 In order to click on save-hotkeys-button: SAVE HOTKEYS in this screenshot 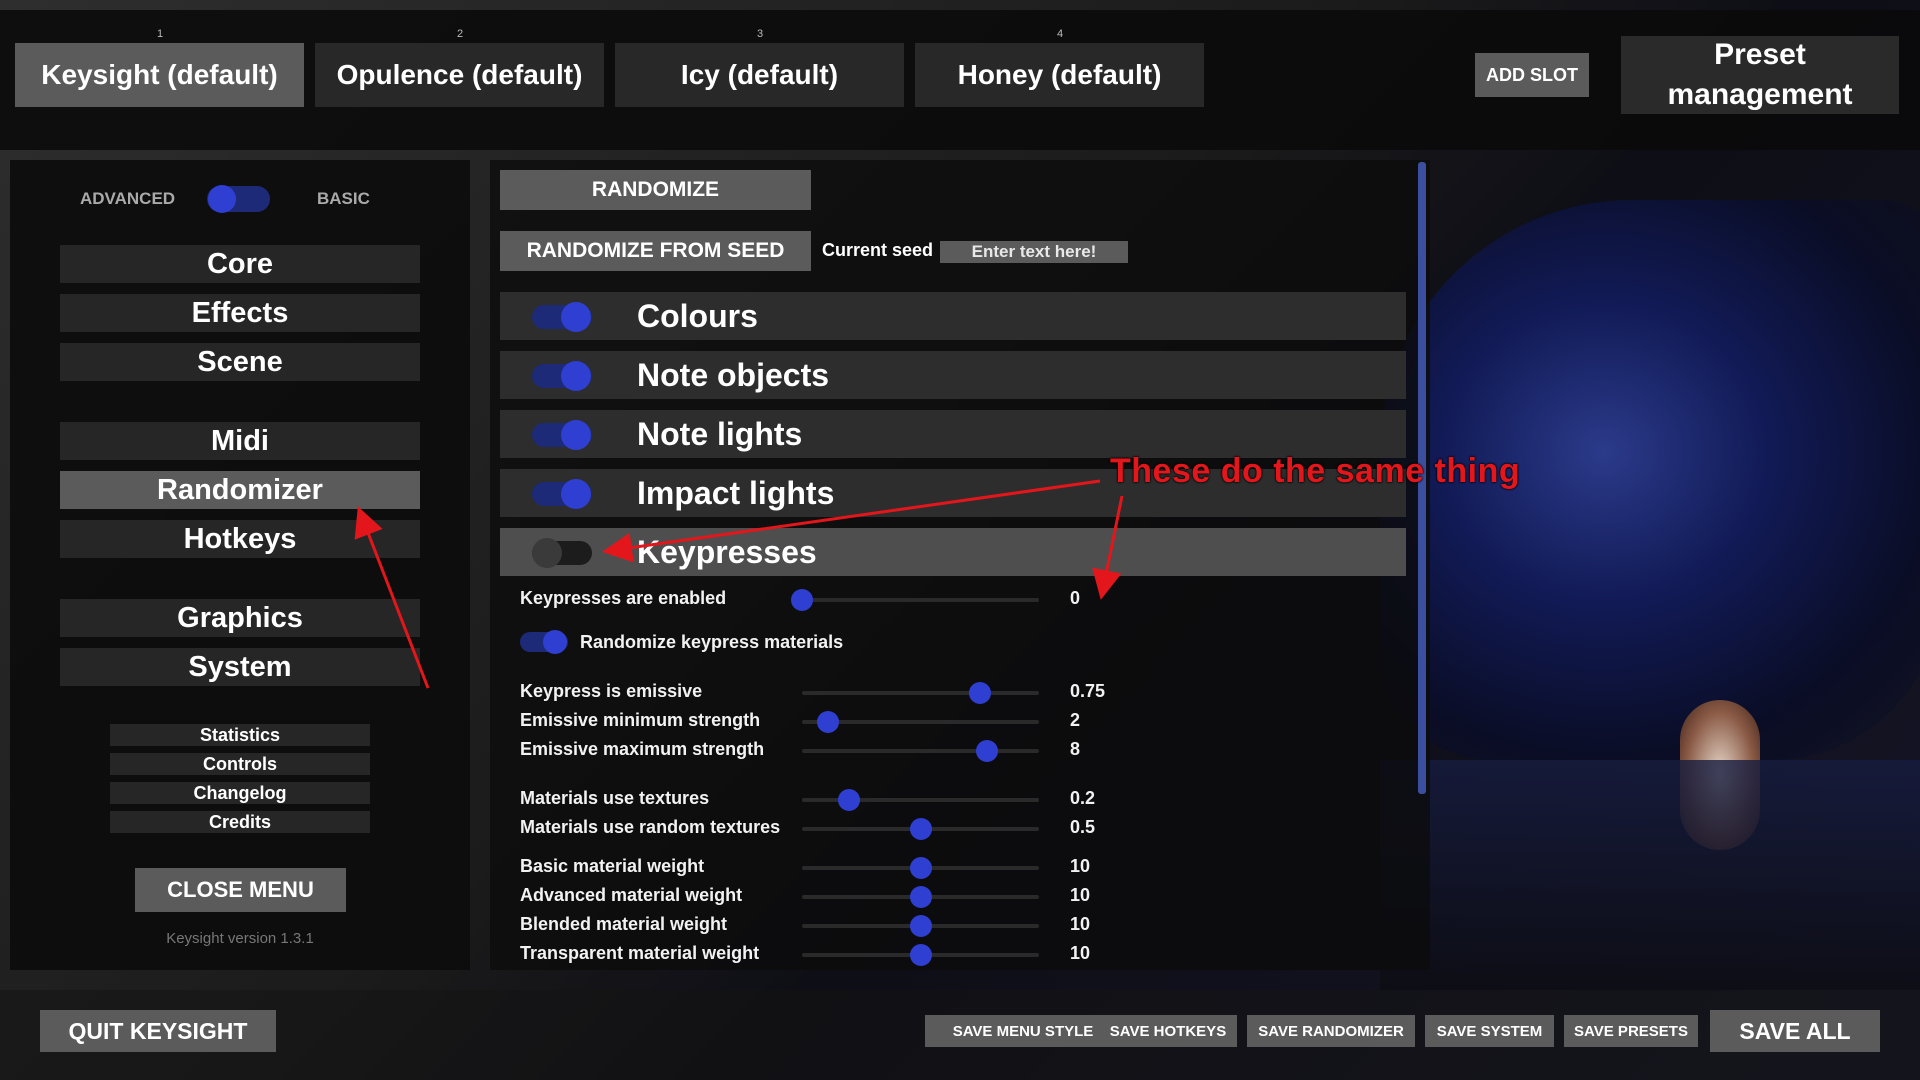, I will do `click(1168, 1031)`.